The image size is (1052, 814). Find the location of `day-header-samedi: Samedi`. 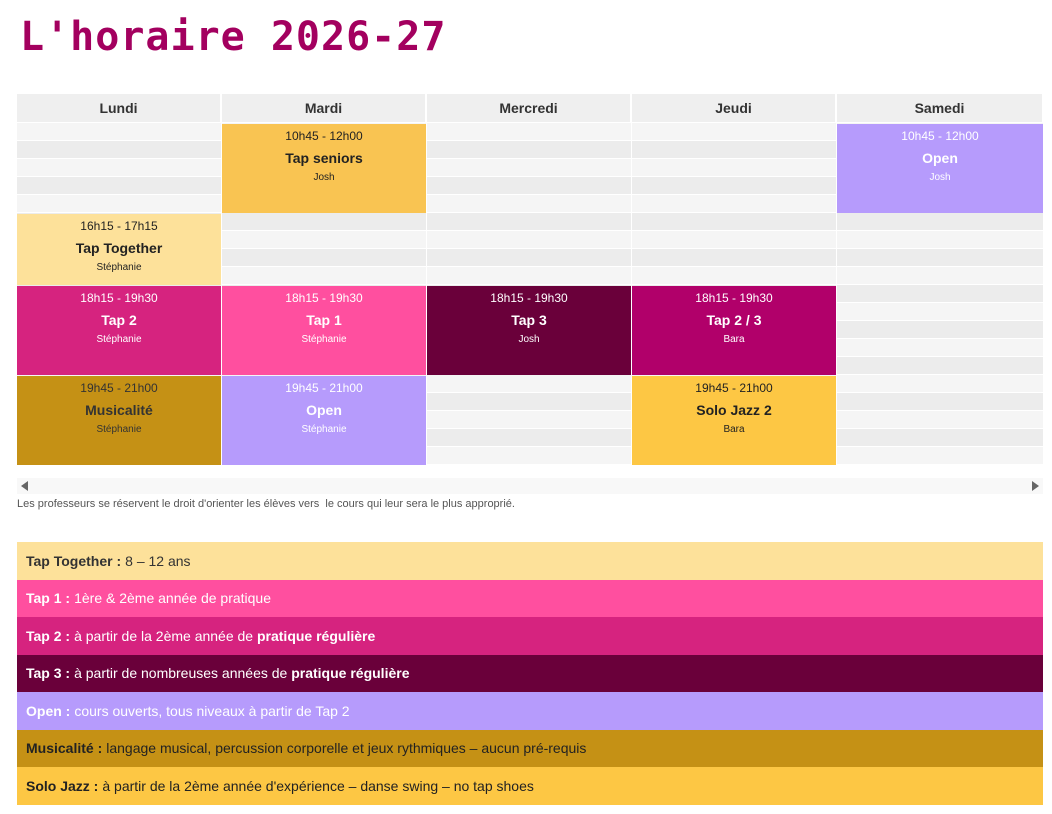

day-header-samedi: Samedi is located at coordinates (940, 108).